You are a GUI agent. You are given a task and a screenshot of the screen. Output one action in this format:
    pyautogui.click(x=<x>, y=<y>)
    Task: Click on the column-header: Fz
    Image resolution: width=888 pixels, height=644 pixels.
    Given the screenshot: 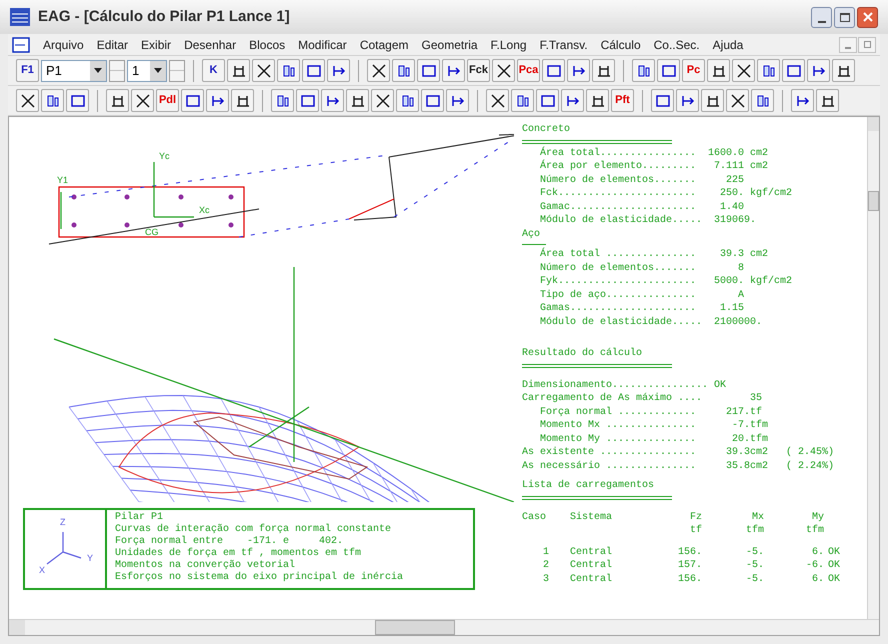 What is the action you would take?
    pyautogui.click(x=696, y=517)
    